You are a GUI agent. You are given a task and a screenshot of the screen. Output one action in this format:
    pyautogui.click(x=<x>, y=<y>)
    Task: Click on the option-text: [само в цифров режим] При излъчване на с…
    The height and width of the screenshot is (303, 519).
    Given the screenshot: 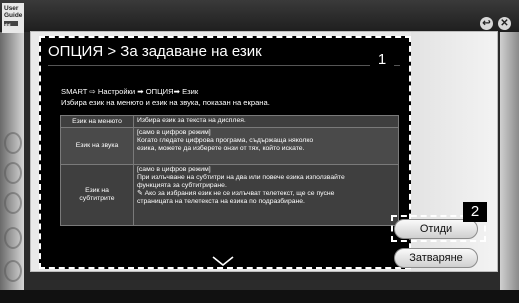 What is the action you would take?
    pyautogui.click(x=266, y=195)
    